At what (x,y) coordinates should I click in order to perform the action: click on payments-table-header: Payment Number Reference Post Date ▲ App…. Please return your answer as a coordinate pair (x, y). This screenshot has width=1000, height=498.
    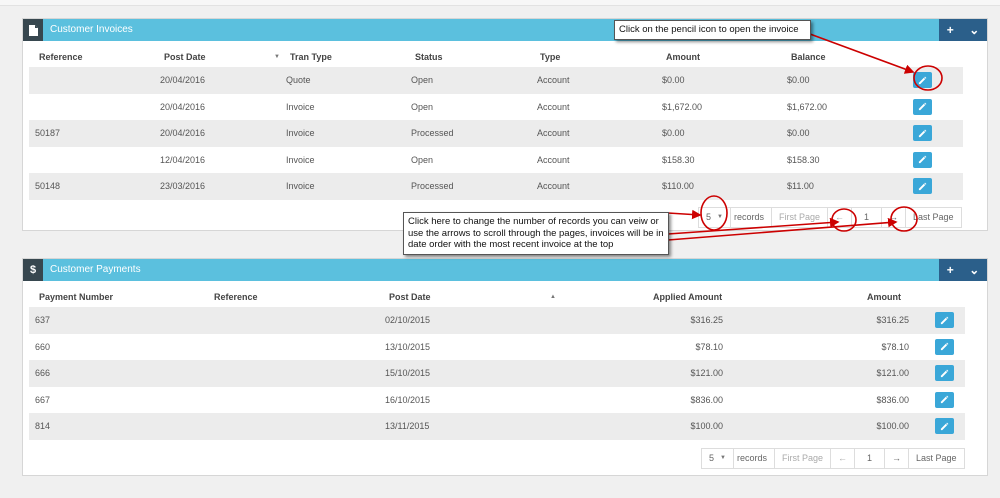
    Looking at the image, I should click on (503, 297).